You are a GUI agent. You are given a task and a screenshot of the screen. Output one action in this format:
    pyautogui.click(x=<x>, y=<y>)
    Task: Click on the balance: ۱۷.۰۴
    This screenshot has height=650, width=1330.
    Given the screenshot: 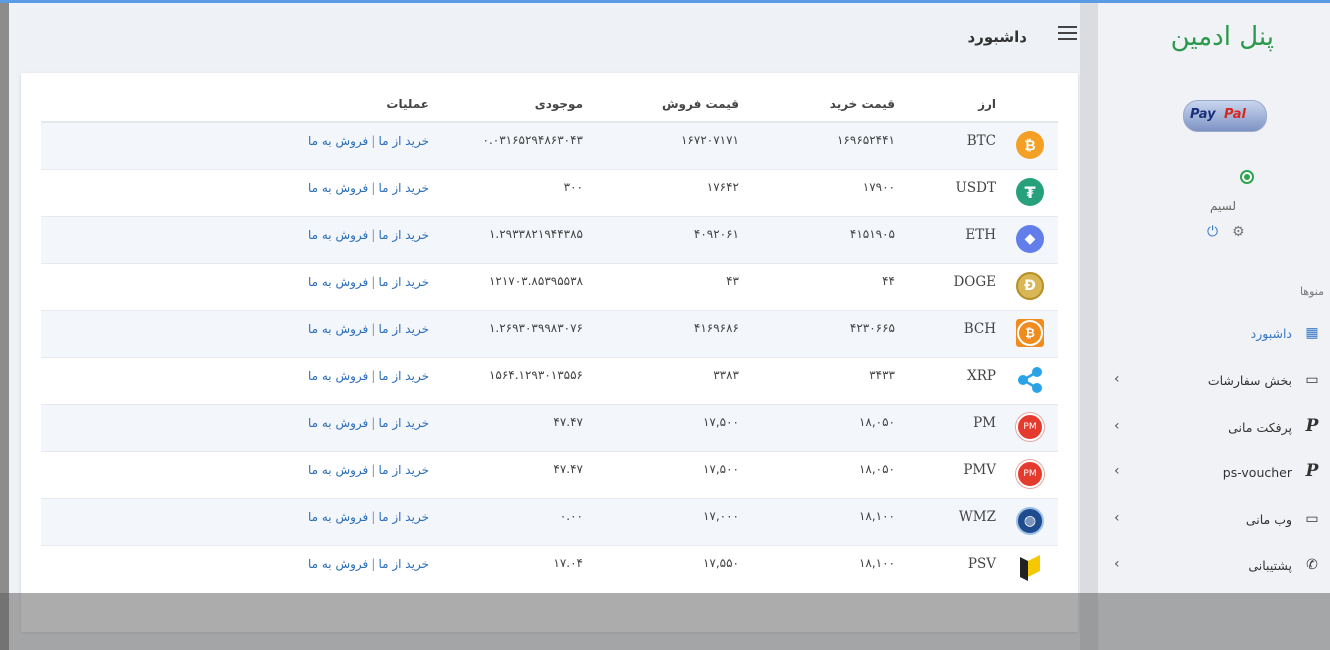 What is the action you would take?
    pyautogui.click(x=568, y=563)
    